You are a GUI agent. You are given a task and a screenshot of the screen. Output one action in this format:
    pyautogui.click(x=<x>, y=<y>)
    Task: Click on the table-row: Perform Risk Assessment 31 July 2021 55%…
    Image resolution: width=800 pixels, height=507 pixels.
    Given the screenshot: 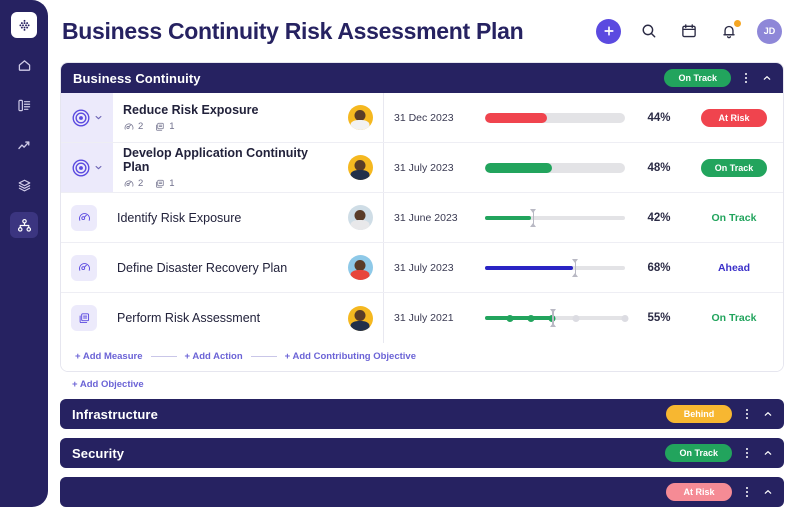 What is the action you would take?
    pyautogui.click(x=422, y=318)
    